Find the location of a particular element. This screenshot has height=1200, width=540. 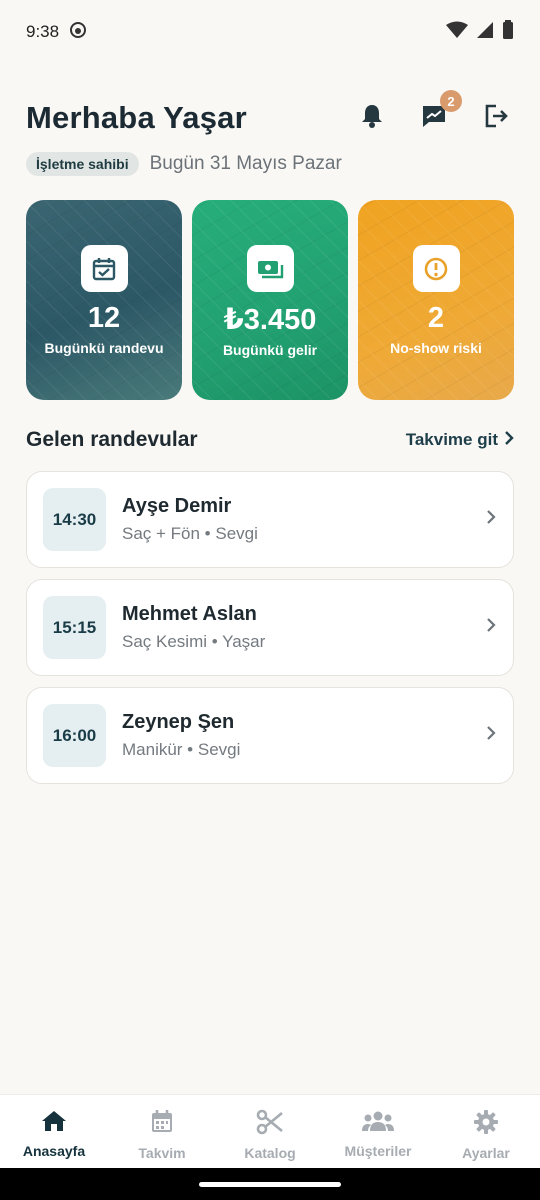

appointment-item: 15:15 Mehmet Aslan Saç Kesimi • Yaşar is located at coordinates (270, 627).